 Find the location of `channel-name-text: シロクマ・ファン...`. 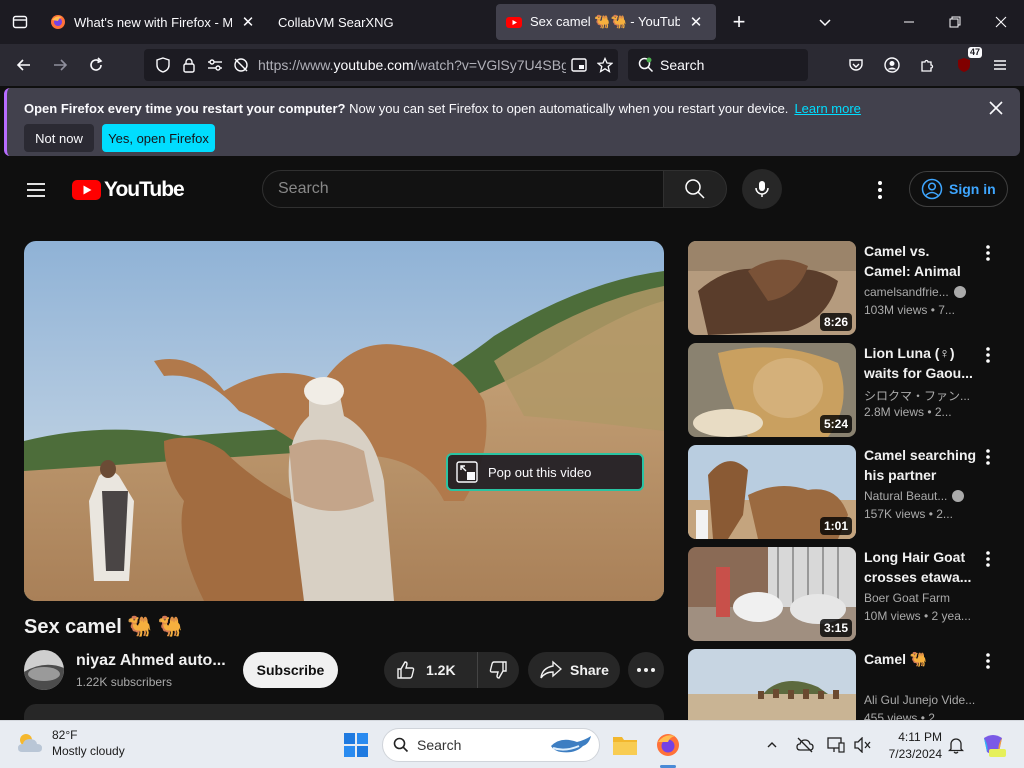

channel-name-text: シロクマ・ファン... is located at coordinates (917, 396).